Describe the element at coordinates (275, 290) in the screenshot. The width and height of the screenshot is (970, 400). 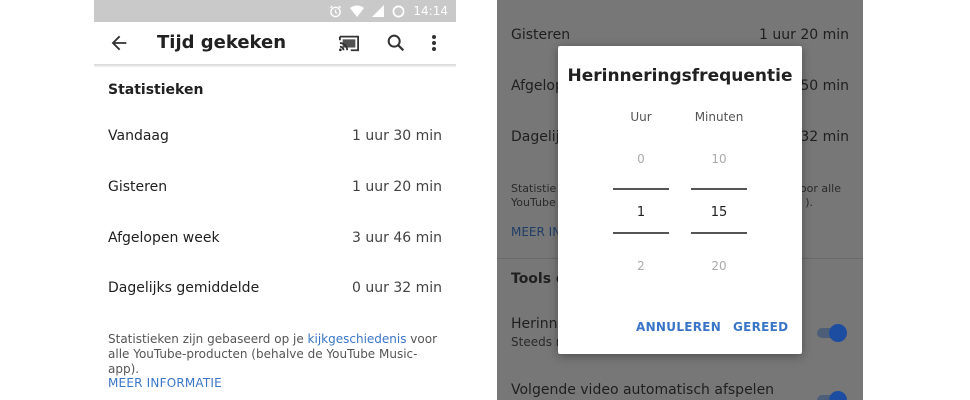
I see `stat-row-daily-average: Dagelijks gemiddelde 0 uur 32 min` at that location.